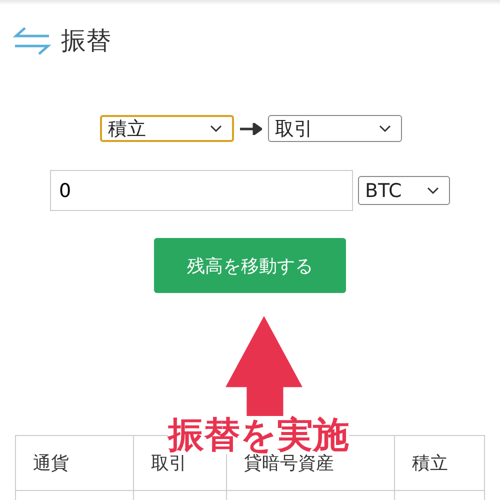  I want to click on currency-dropdown: BTC, so click(404, 190).